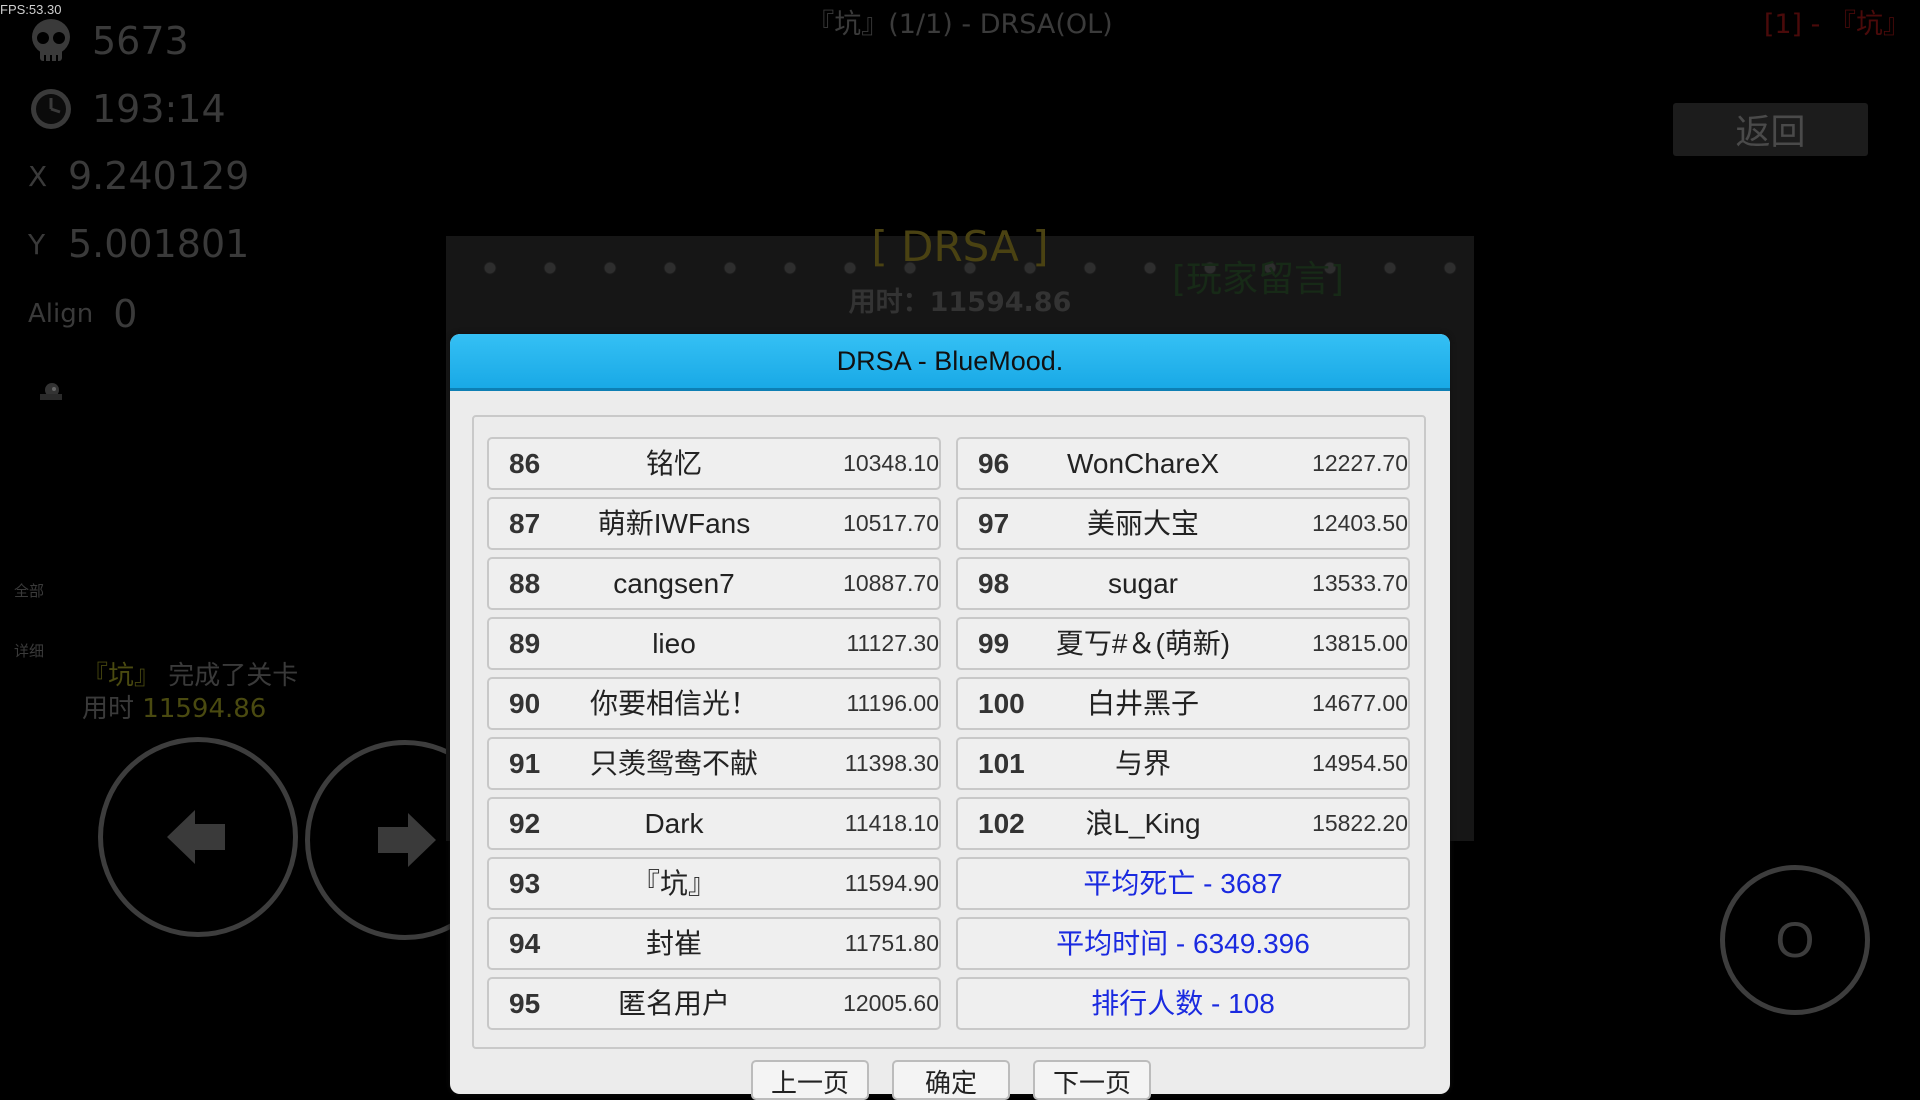  Describe the element at coordinates (121, 676) in the screenshot. I see `completion-player: 『坑』` at that location.